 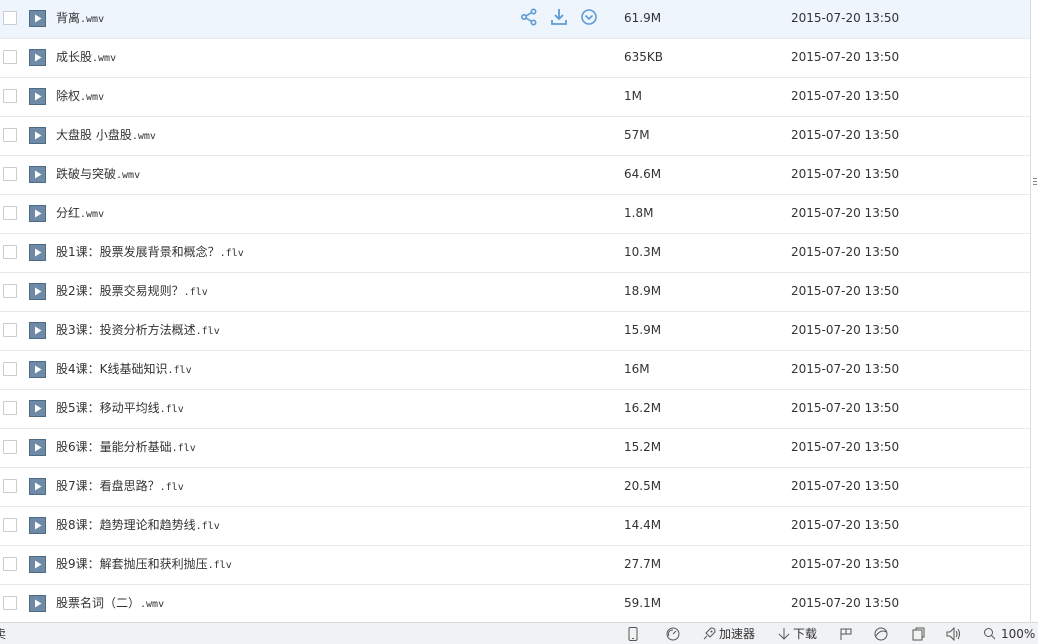 I want to click on window-icon, so click(x=919, y=634).